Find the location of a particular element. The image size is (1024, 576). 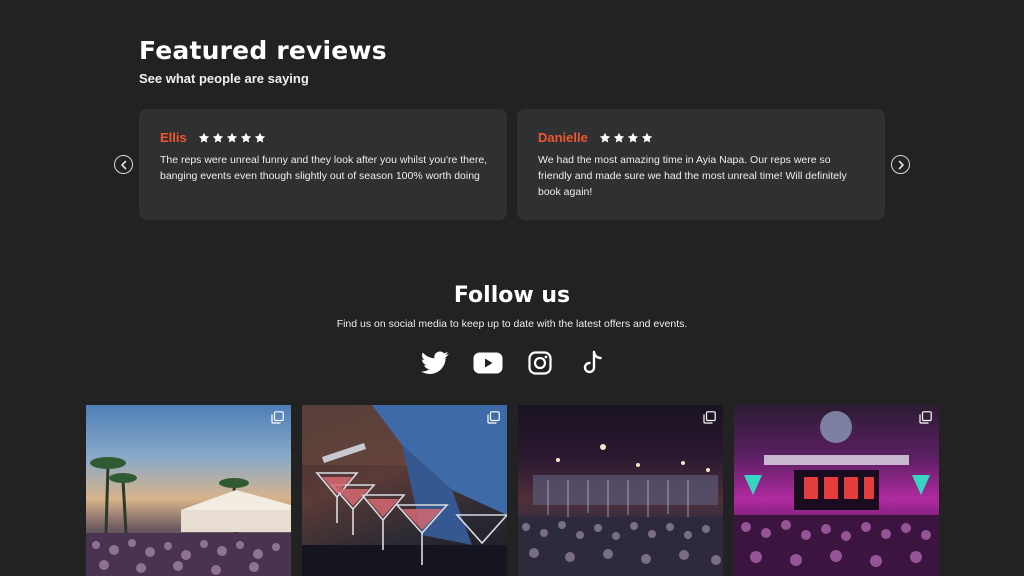

social-links is located at coordinates (514, 363).